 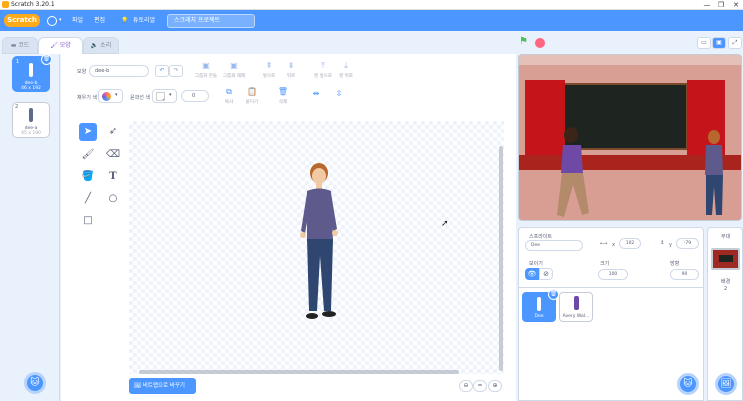 I want to click on sprite-panel-divider, so click(x=611, y=287).